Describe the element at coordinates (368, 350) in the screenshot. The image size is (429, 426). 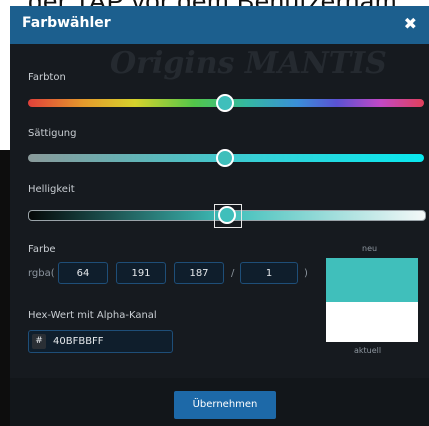
I see `current-color-label: aktuell` at that location.